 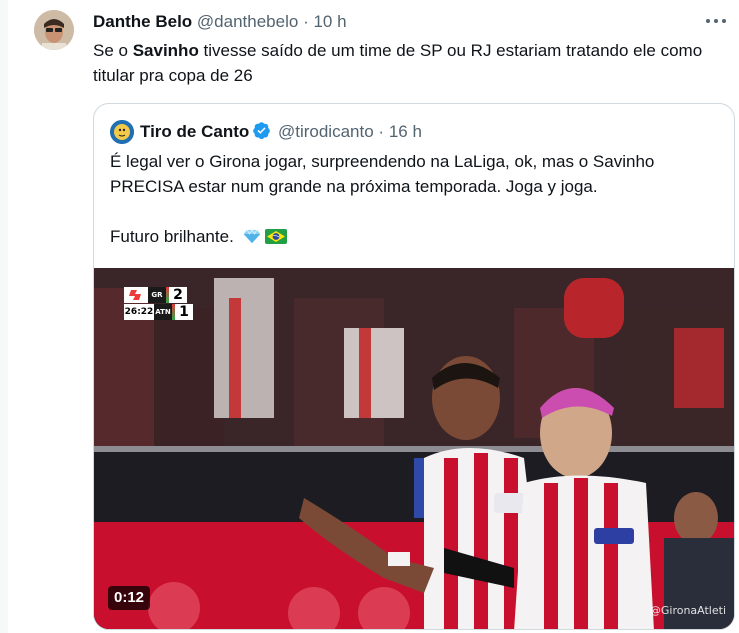 I want to click on left-rail, so click(x=4, y=316).